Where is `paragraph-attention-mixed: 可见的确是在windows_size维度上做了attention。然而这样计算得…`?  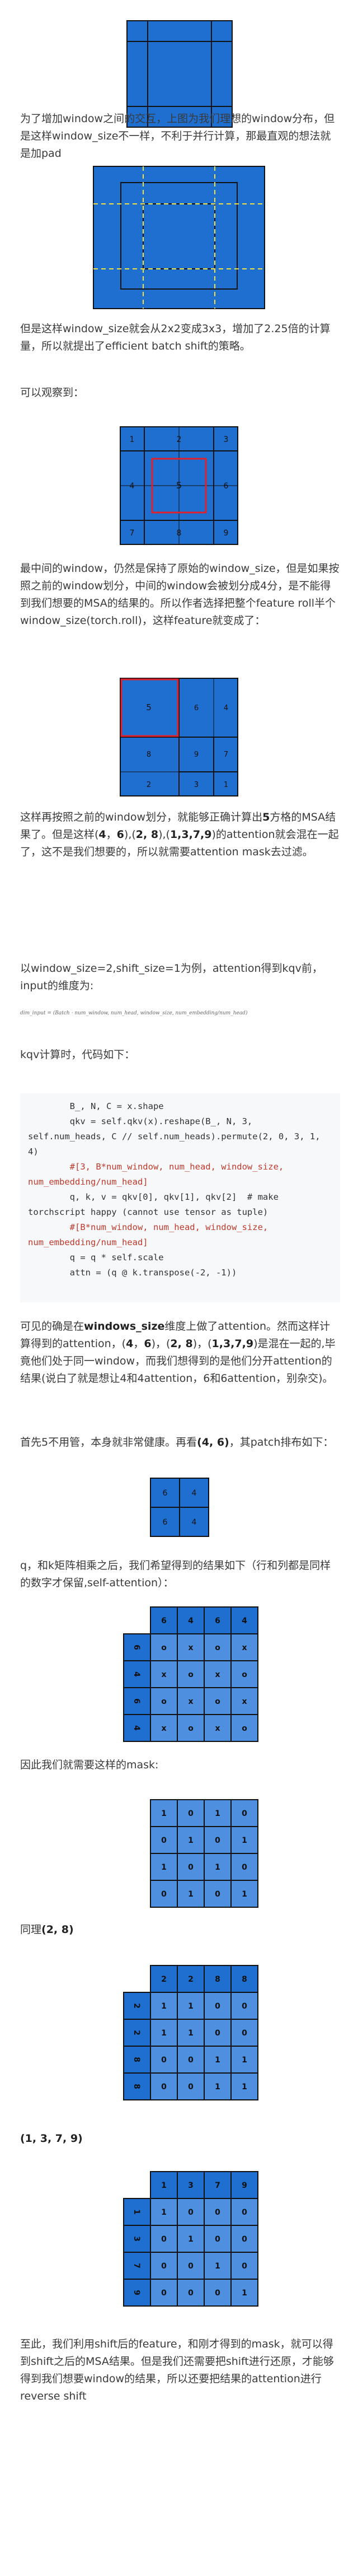
paragraph-attention-mixed: 可见的确是在windows_size维度上做了attention。然而这样计算得… is located at coordinates (180, 1352).